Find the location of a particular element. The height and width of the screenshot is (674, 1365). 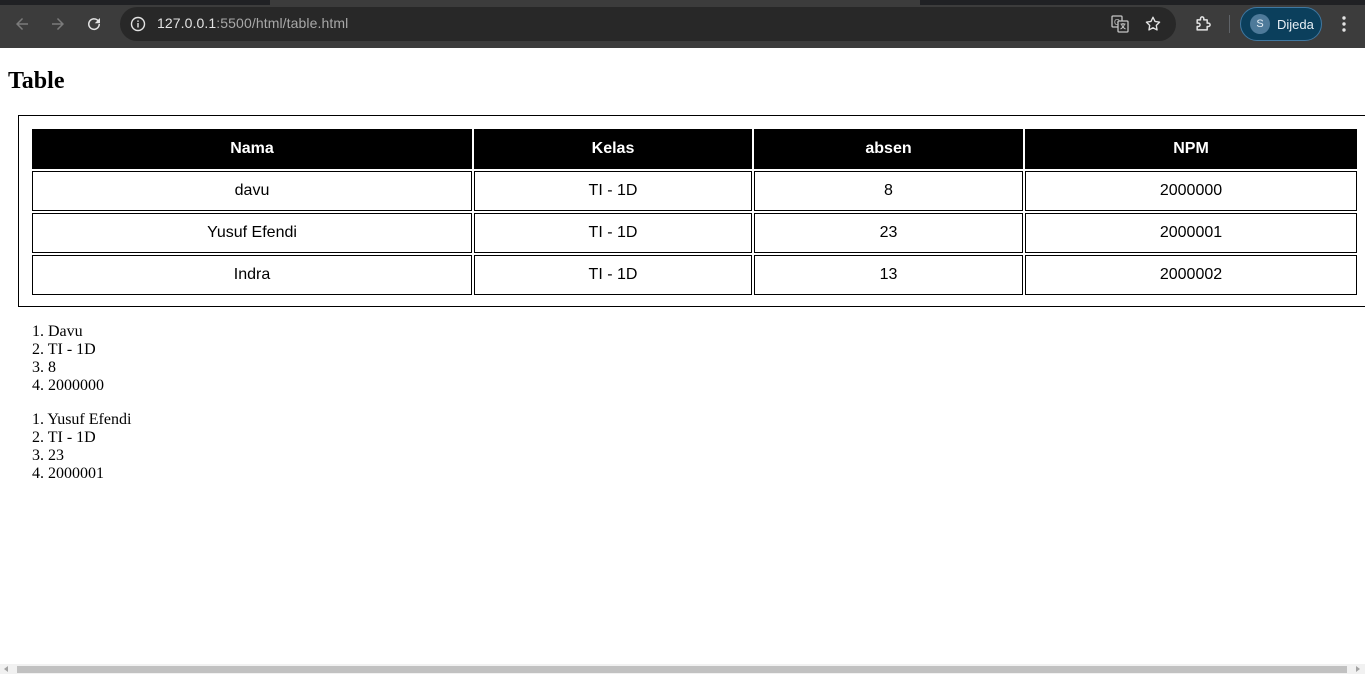

profile-button: S Dijeda is located at coordinates (1281, 24).